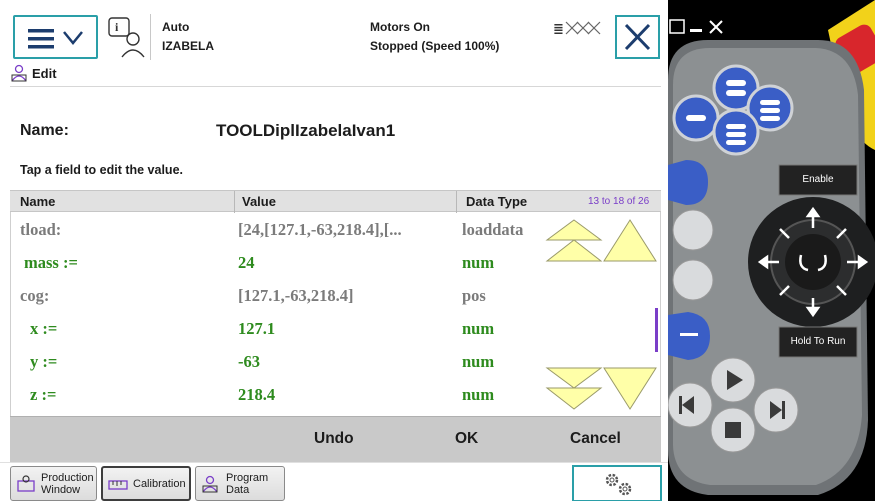  Describe the element at coordinates (435, 46) in the screenshot. I see `run-state: Stopped (Speed 100%)` at that location.